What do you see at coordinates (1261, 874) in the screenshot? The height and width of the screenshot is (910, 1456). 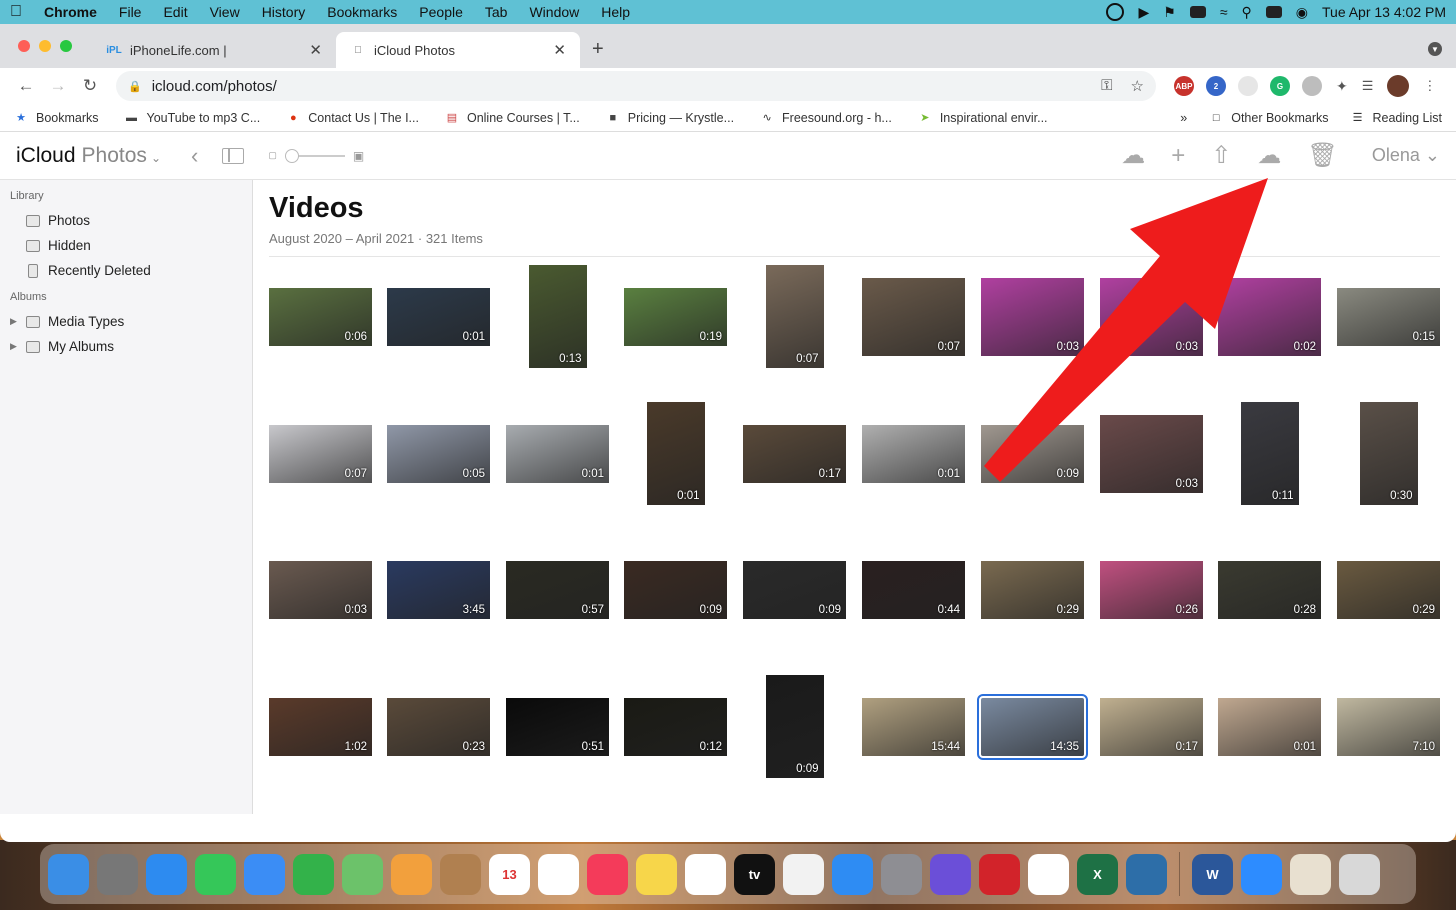 I see `zoom-icon` at bounding box center [1261, 874].